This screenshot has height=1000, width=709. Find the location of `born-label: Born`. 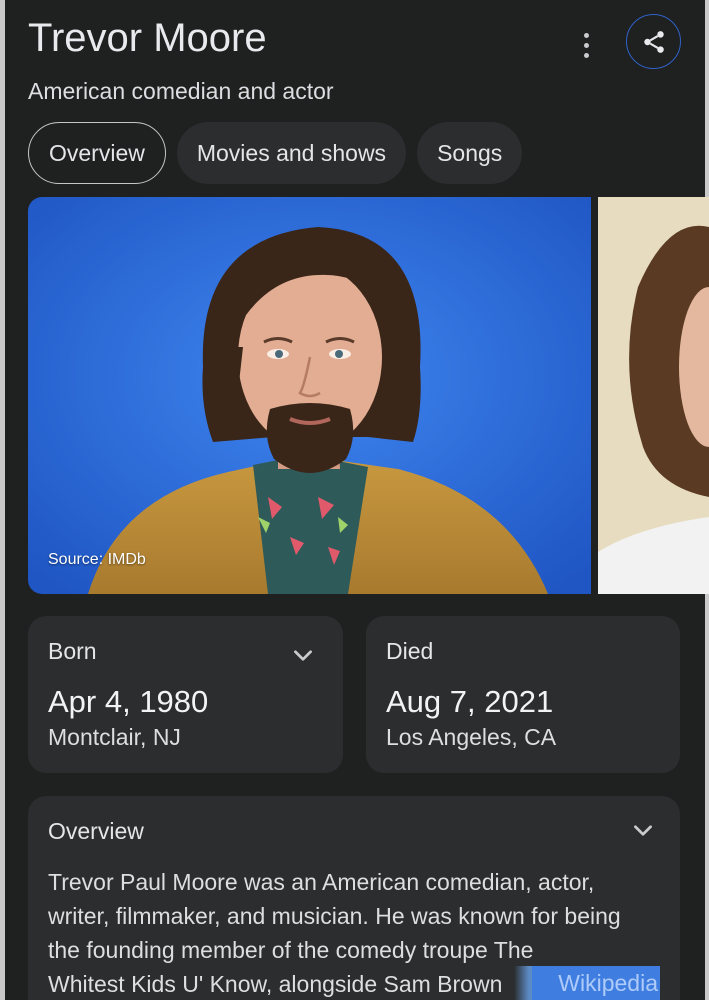

born-label: Born is located at coordinates (72, 651).